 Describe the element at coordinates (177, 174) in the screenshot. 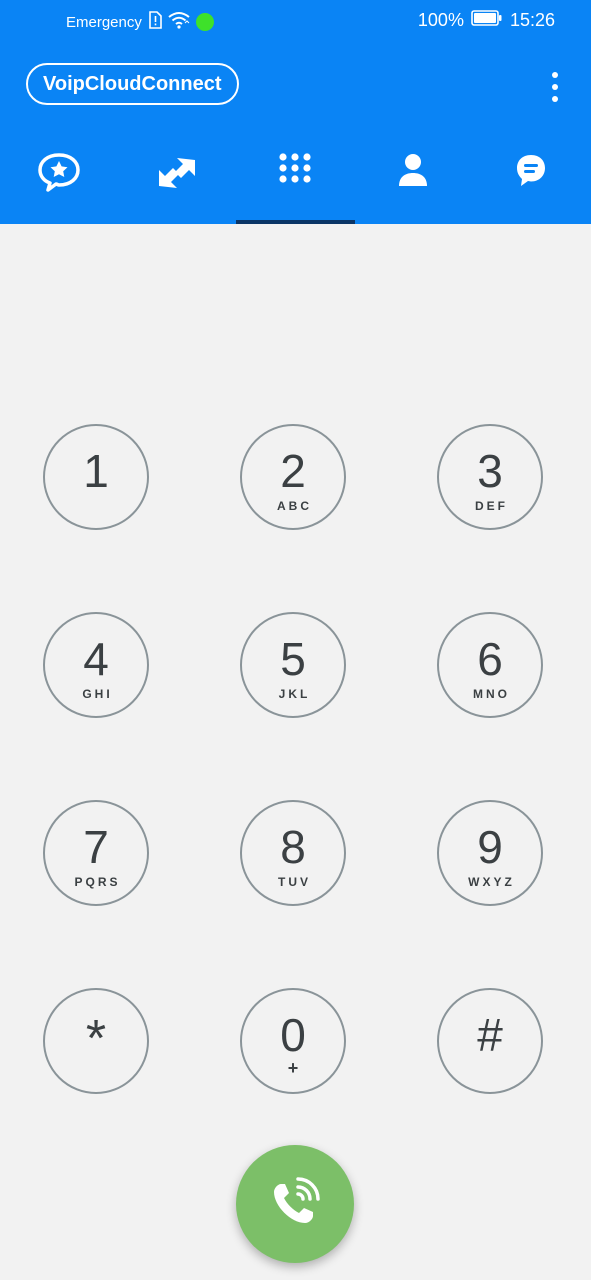

I see `call-arrows-icon` at that location.